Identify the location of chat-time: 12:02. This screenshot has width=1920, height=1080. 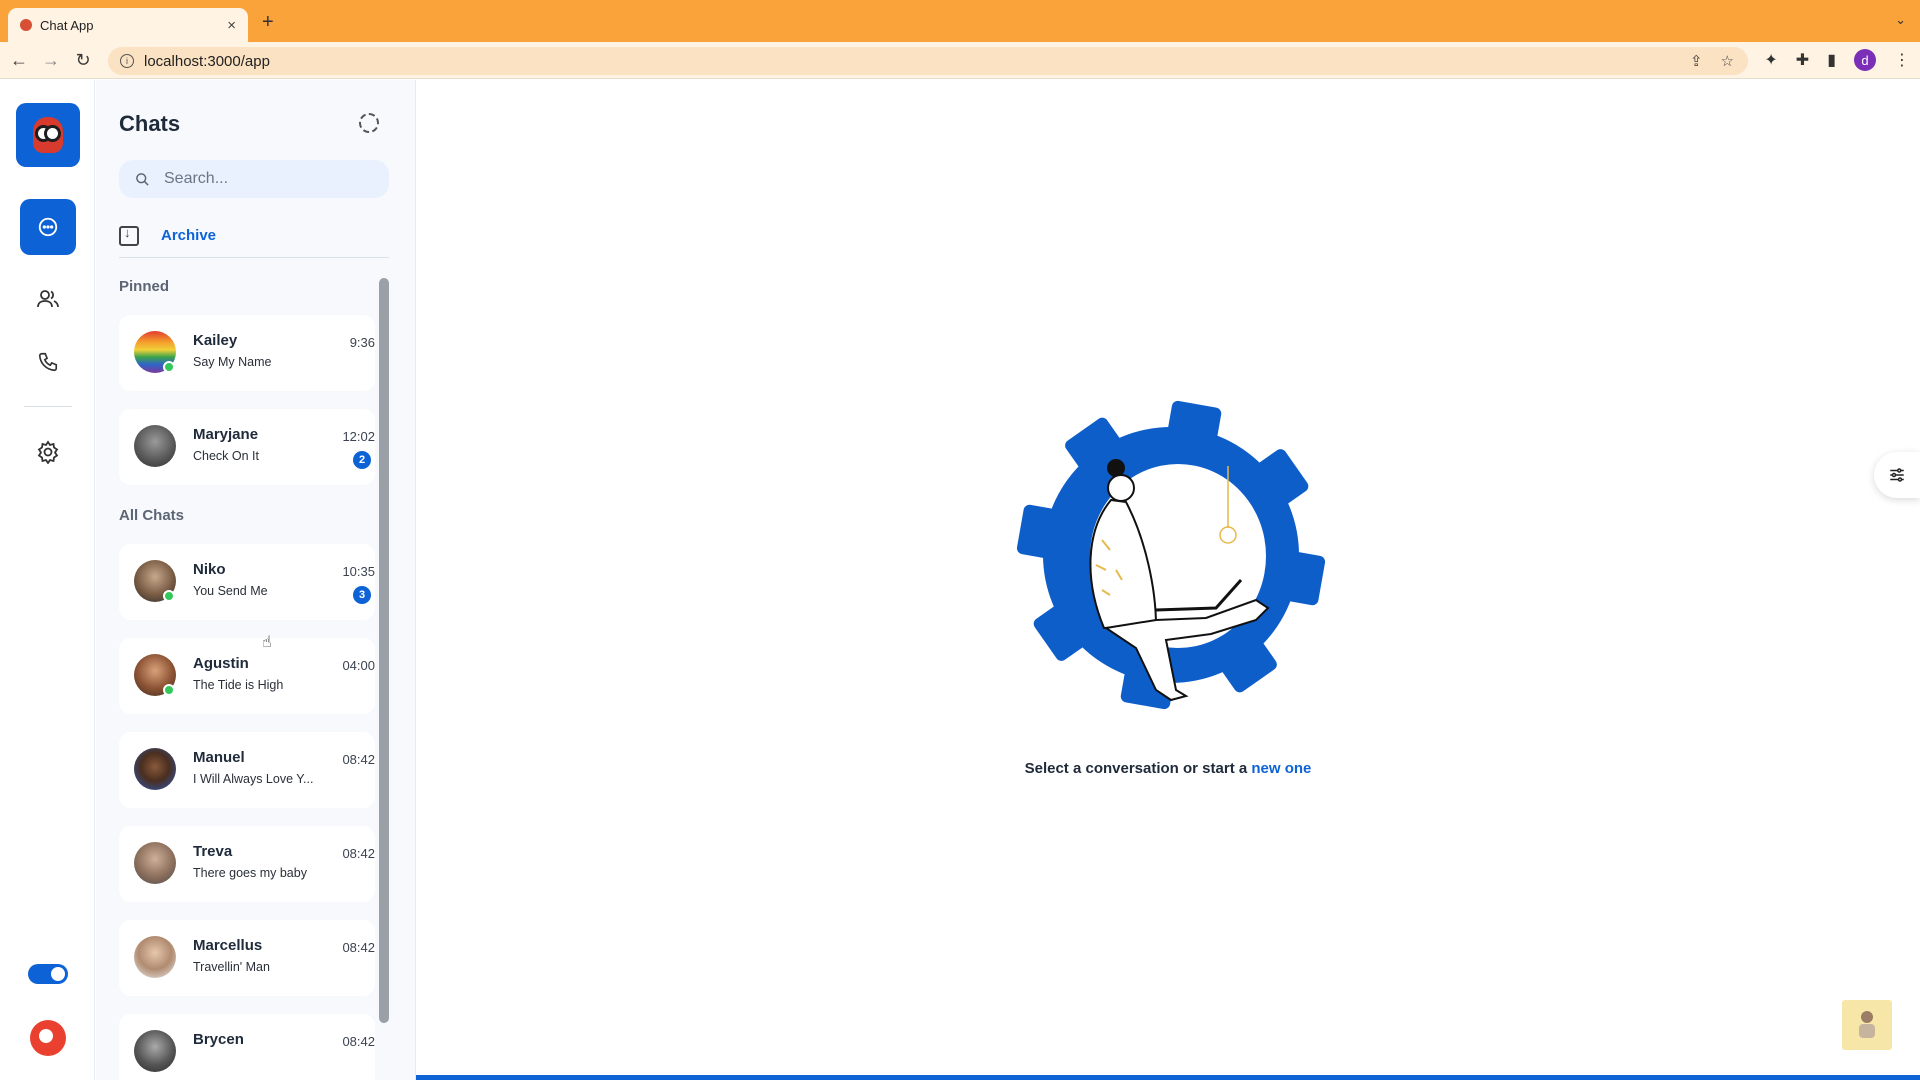
(358, 436).